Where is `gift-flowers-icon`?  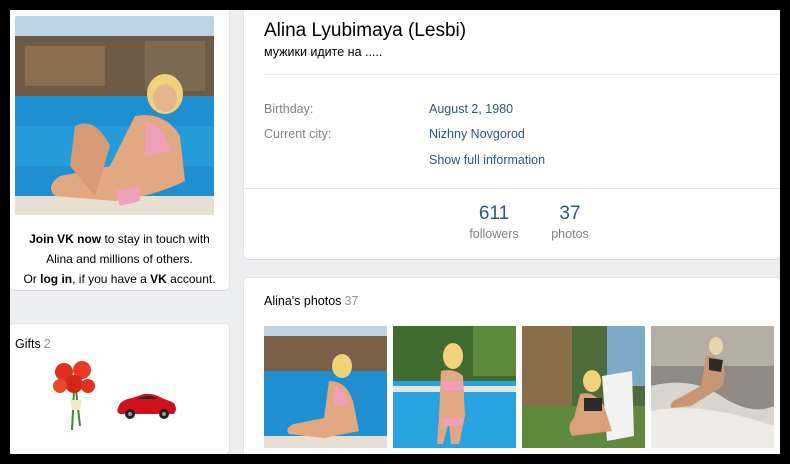 gift-flowers-icon is located at coordinates (75, 396).